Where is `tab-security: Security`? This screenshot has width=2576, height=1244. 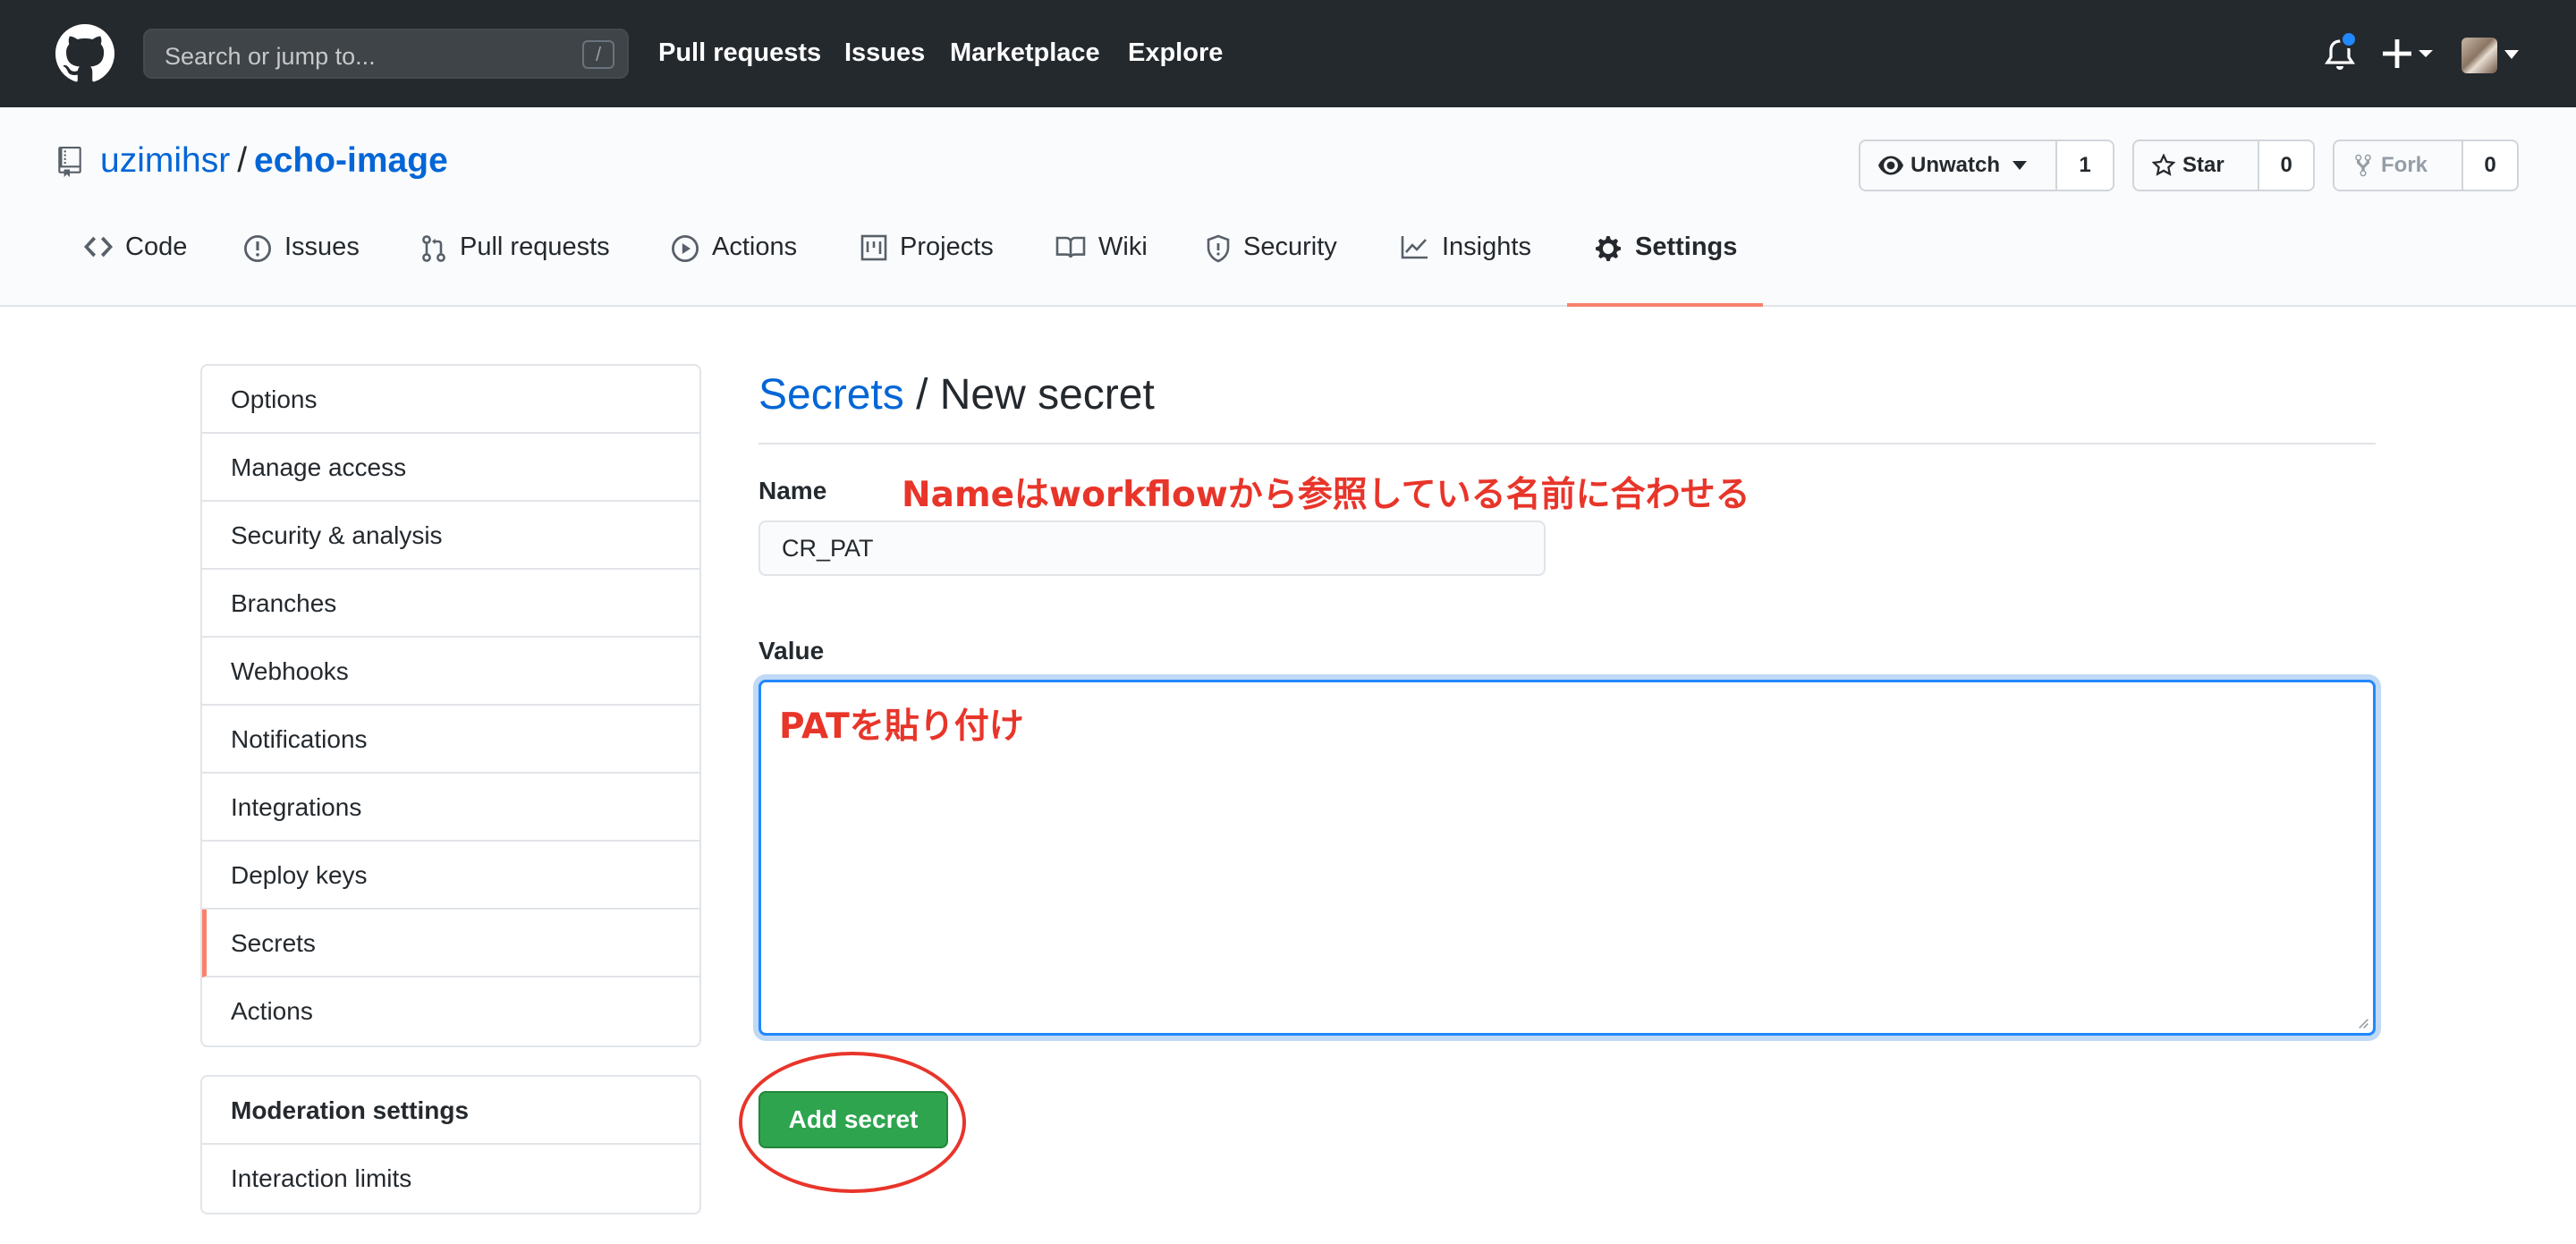
tab-security: Security is located at coordinates (1271, 268).